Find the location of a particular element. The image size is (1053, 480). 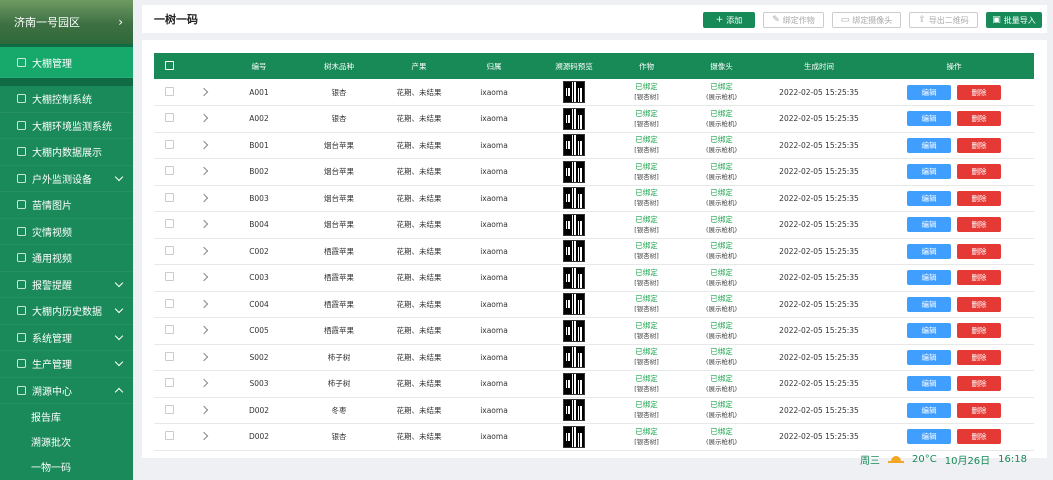

sidebar-subitem-2: 一物一码 is located at coordinates (66, 466).